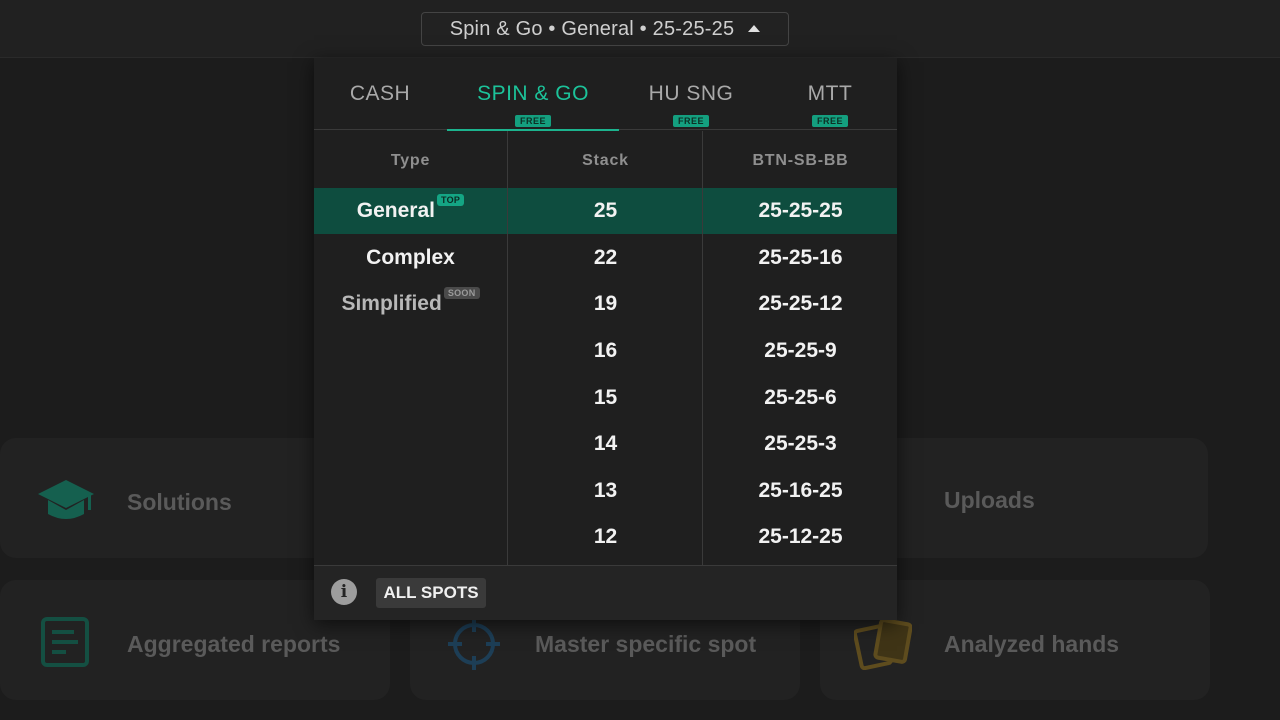 This screenshot has height=720, width=1280. I want to click on game-format-selector: Spin & Go • General • 25-25-25, so click(605, 29).